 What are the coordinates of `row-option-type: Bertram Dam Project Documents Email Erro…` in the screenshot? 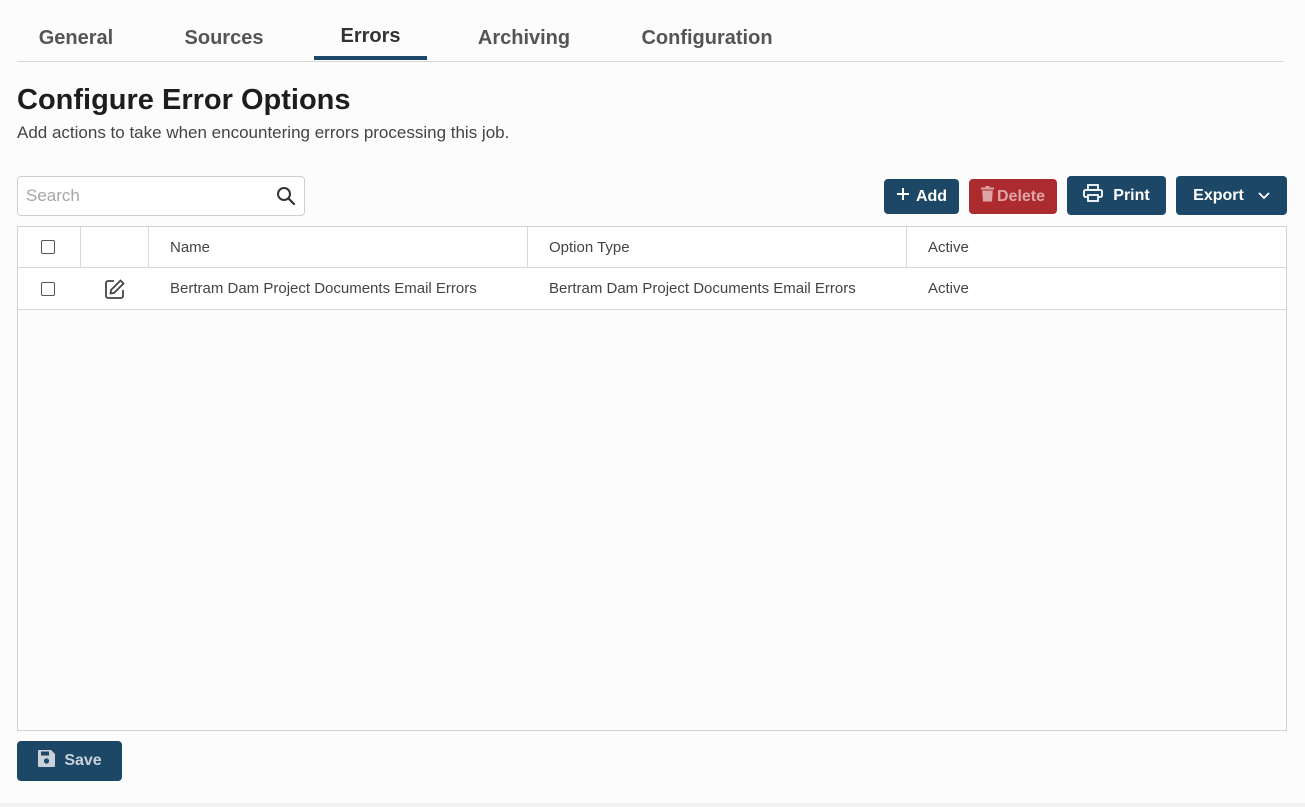 It's located at (702, 288).